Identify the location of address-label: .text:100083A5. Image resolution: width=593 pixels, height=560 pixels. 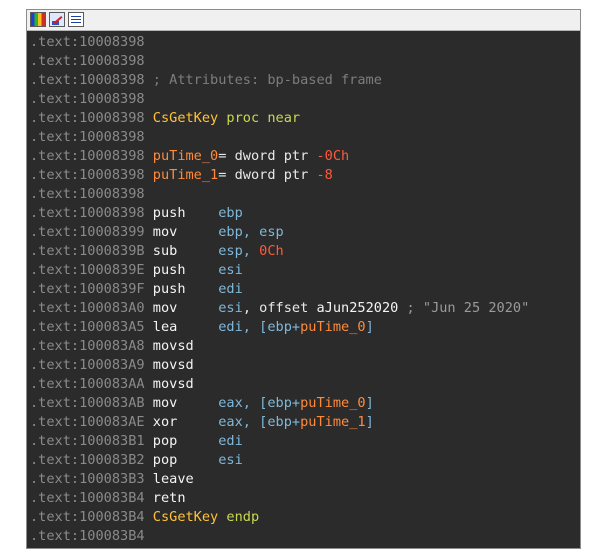
(87, 327).